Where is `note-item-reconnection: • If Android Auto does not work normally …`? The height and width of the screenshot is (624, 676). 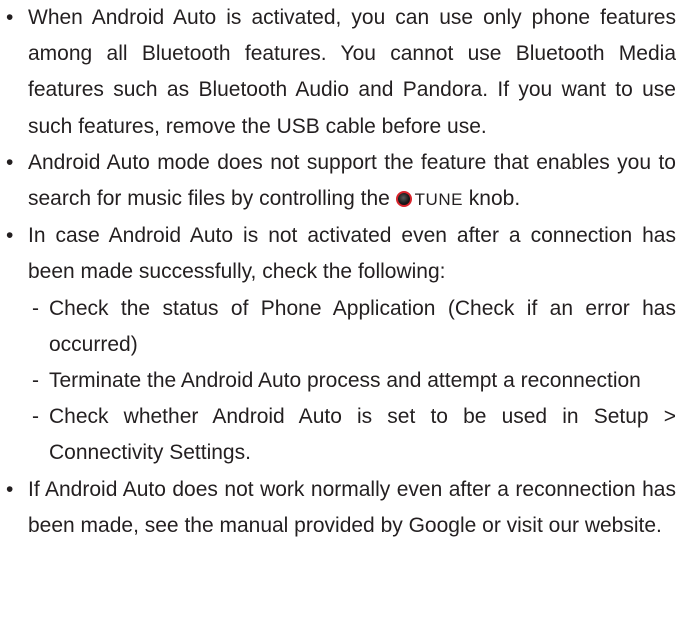
note-item-reconnection: • If Android Auto does not work normally … is located at coordinates (339, 508).